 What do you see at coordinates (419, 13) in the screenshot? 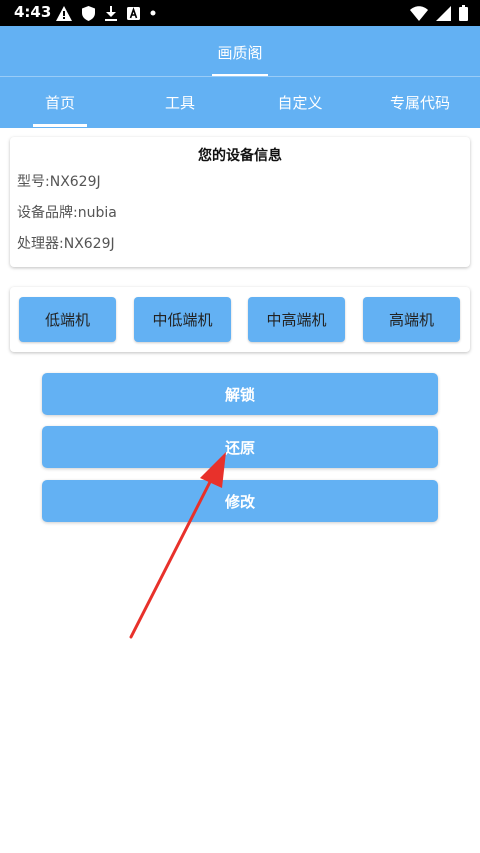
I see `wifi-icon` at bounding box center [419, 13].